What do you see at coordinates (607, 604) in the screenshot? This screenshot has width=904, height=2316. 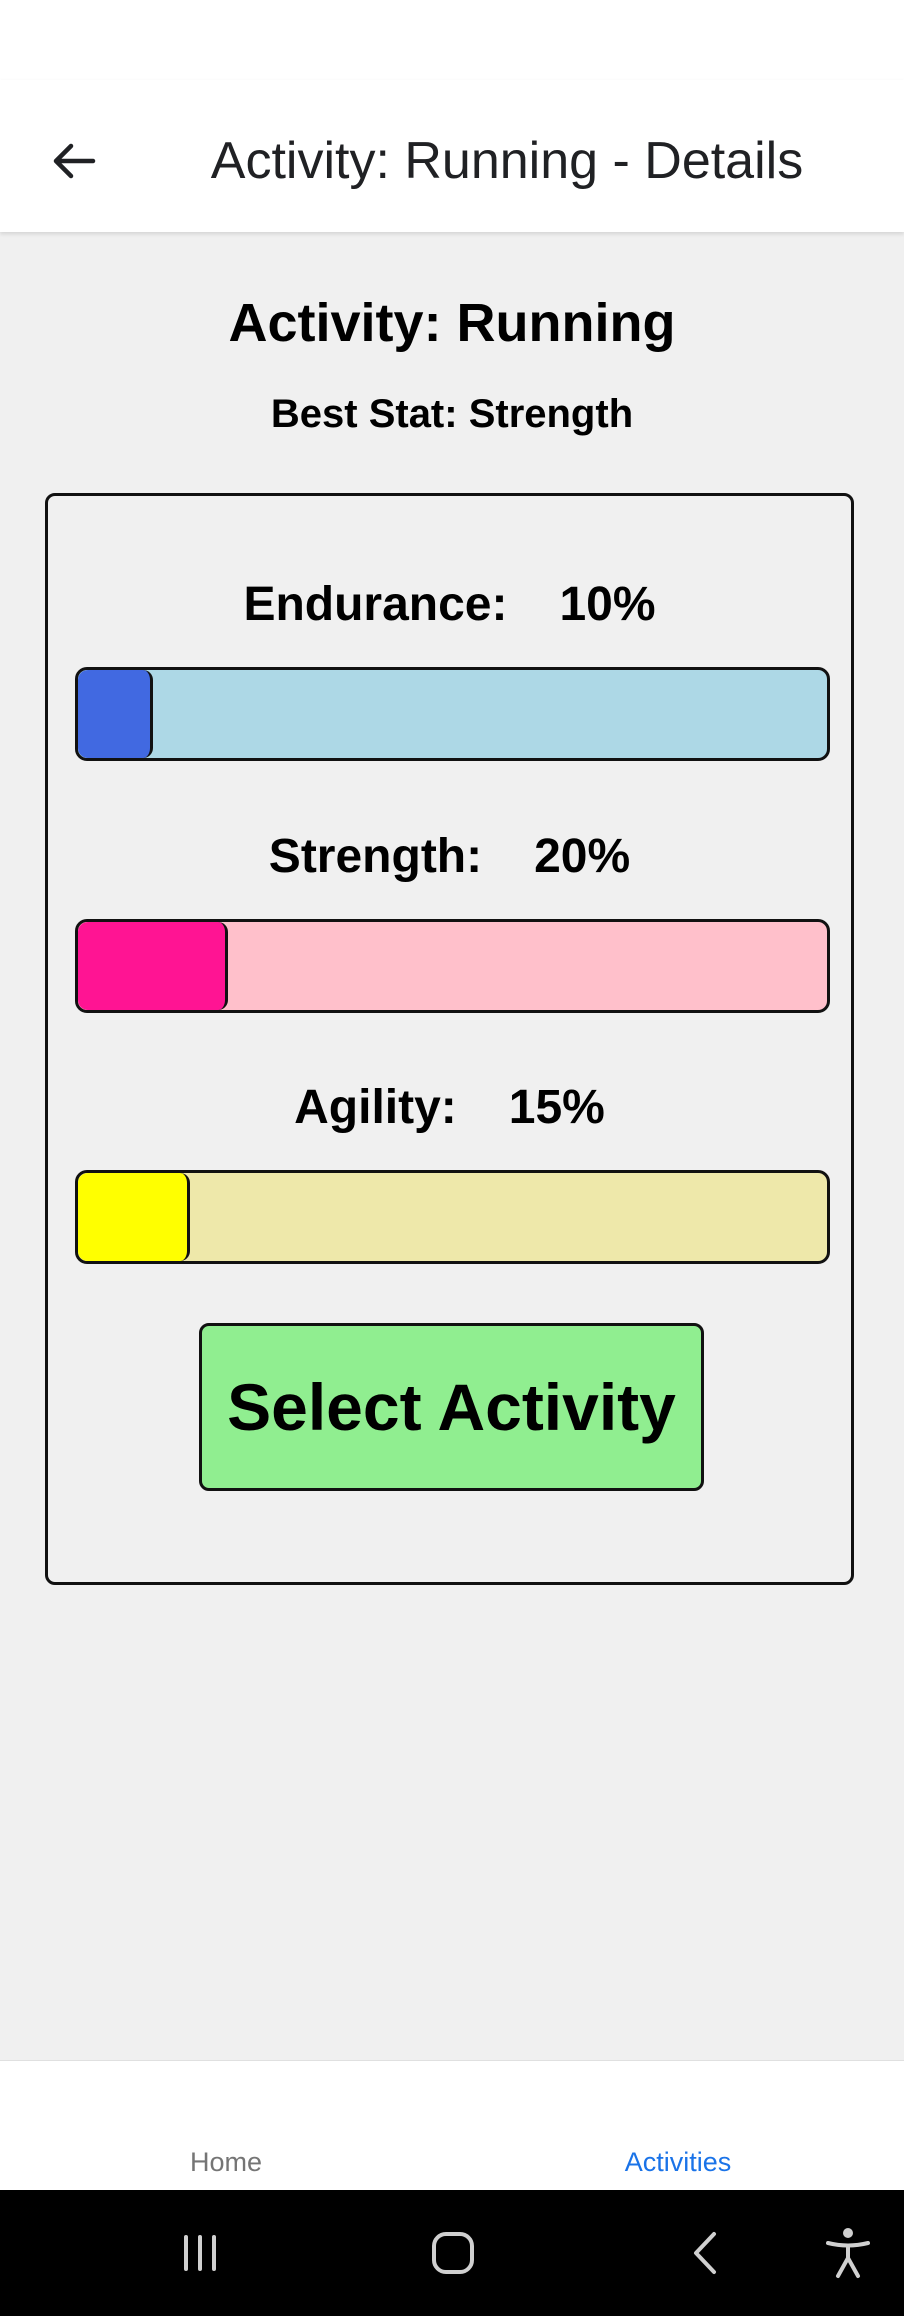 I see `stat-percent: 10%` at bounding box center [607, 604].